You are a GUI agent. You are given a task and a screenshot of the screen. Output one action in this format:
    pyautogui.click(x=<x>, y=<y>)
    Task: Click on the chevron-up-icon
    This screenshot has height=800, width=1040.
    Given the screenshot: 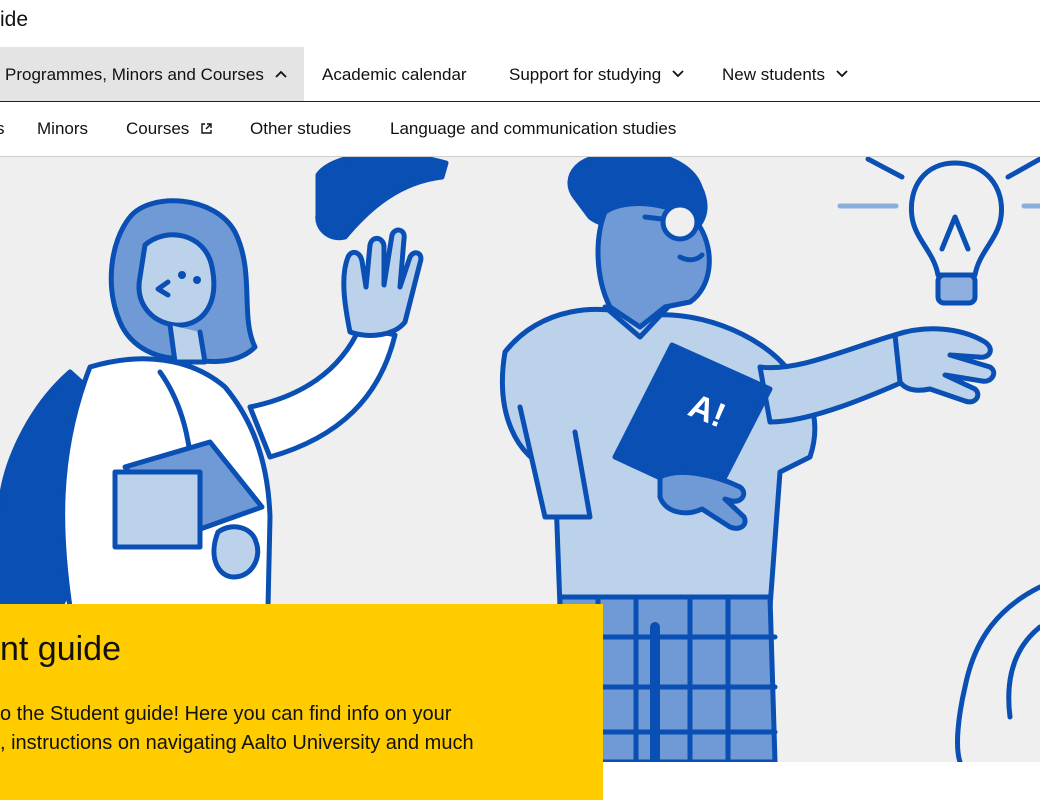 What is the action you would take?
    pyautogui.click(x=280, y=74)
    